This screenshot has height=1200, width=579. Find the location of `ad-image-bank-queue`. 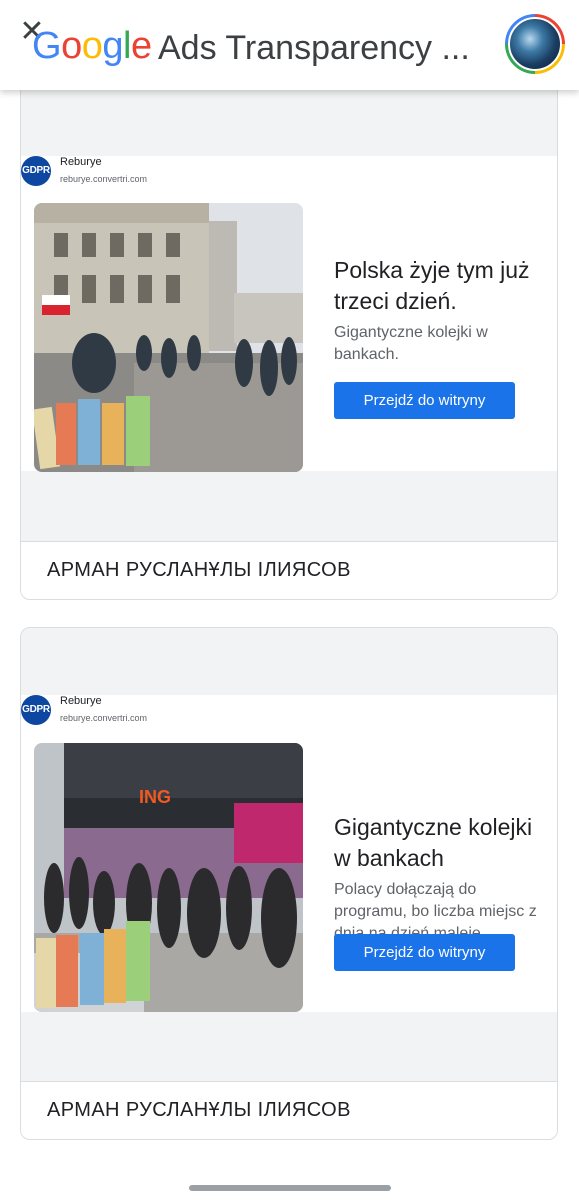

ad-image-bank-queue is located at coordinates (168, 337).